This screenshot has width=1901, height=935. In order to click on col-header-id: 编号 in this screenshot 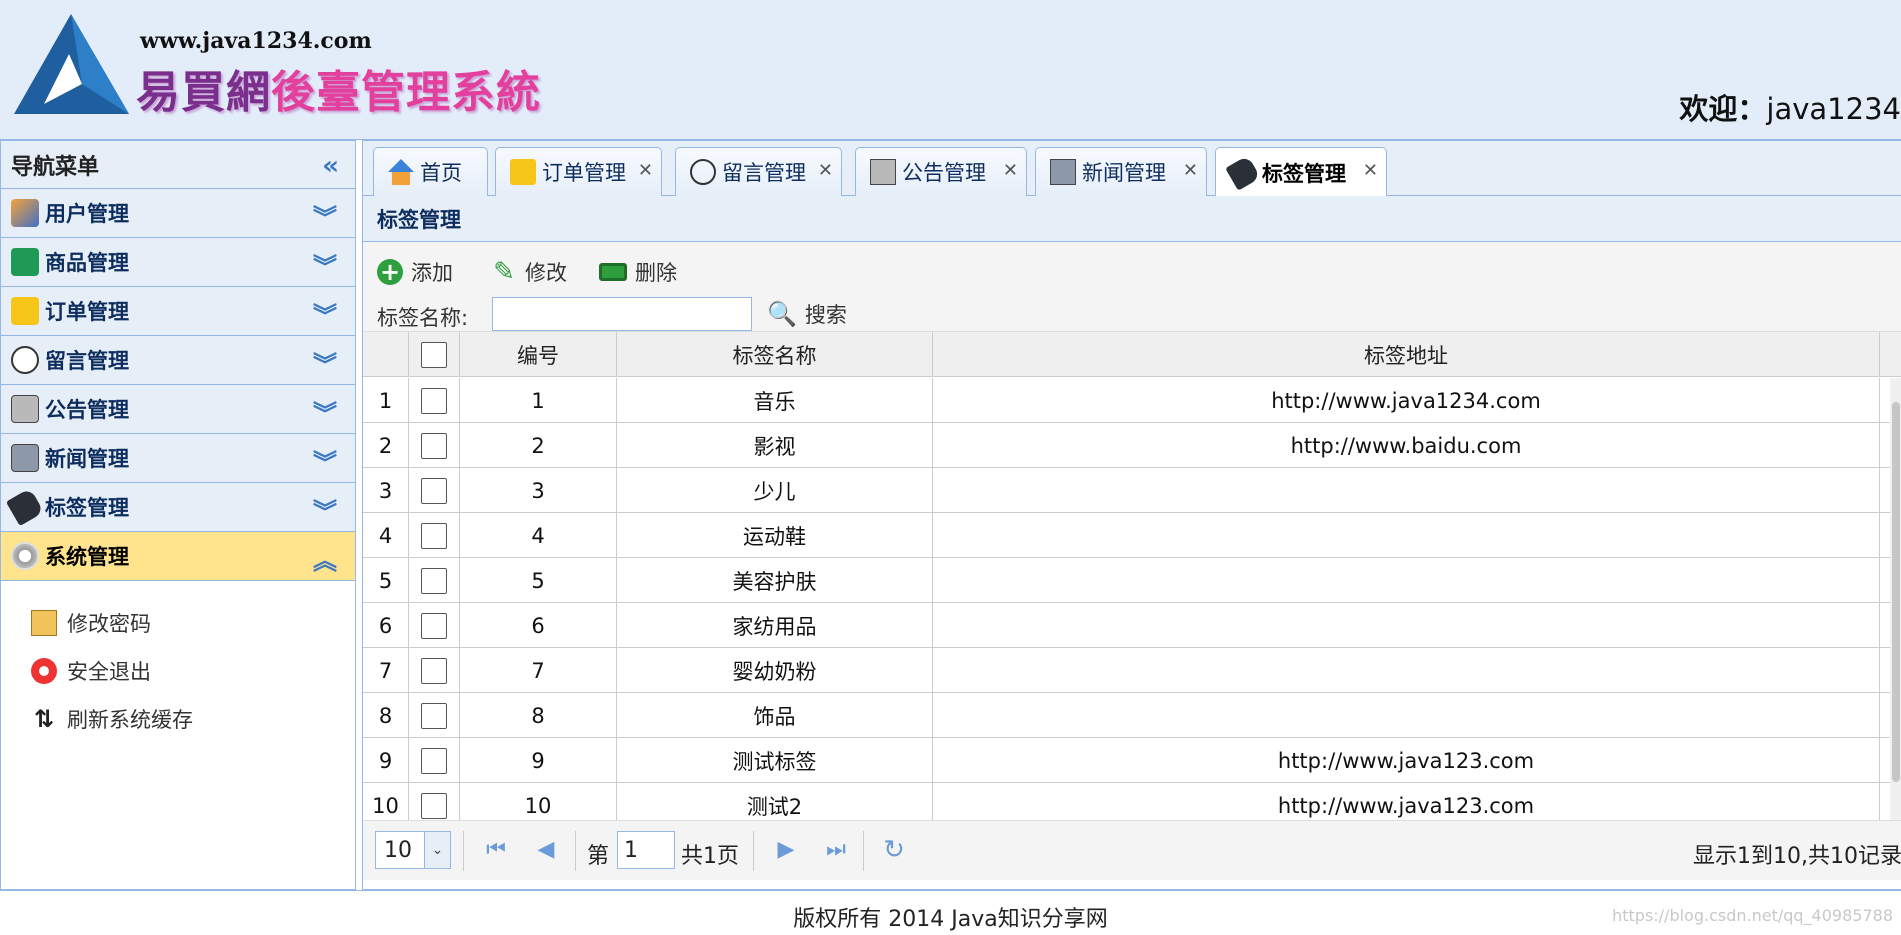, I will do `click(538, 354)`.